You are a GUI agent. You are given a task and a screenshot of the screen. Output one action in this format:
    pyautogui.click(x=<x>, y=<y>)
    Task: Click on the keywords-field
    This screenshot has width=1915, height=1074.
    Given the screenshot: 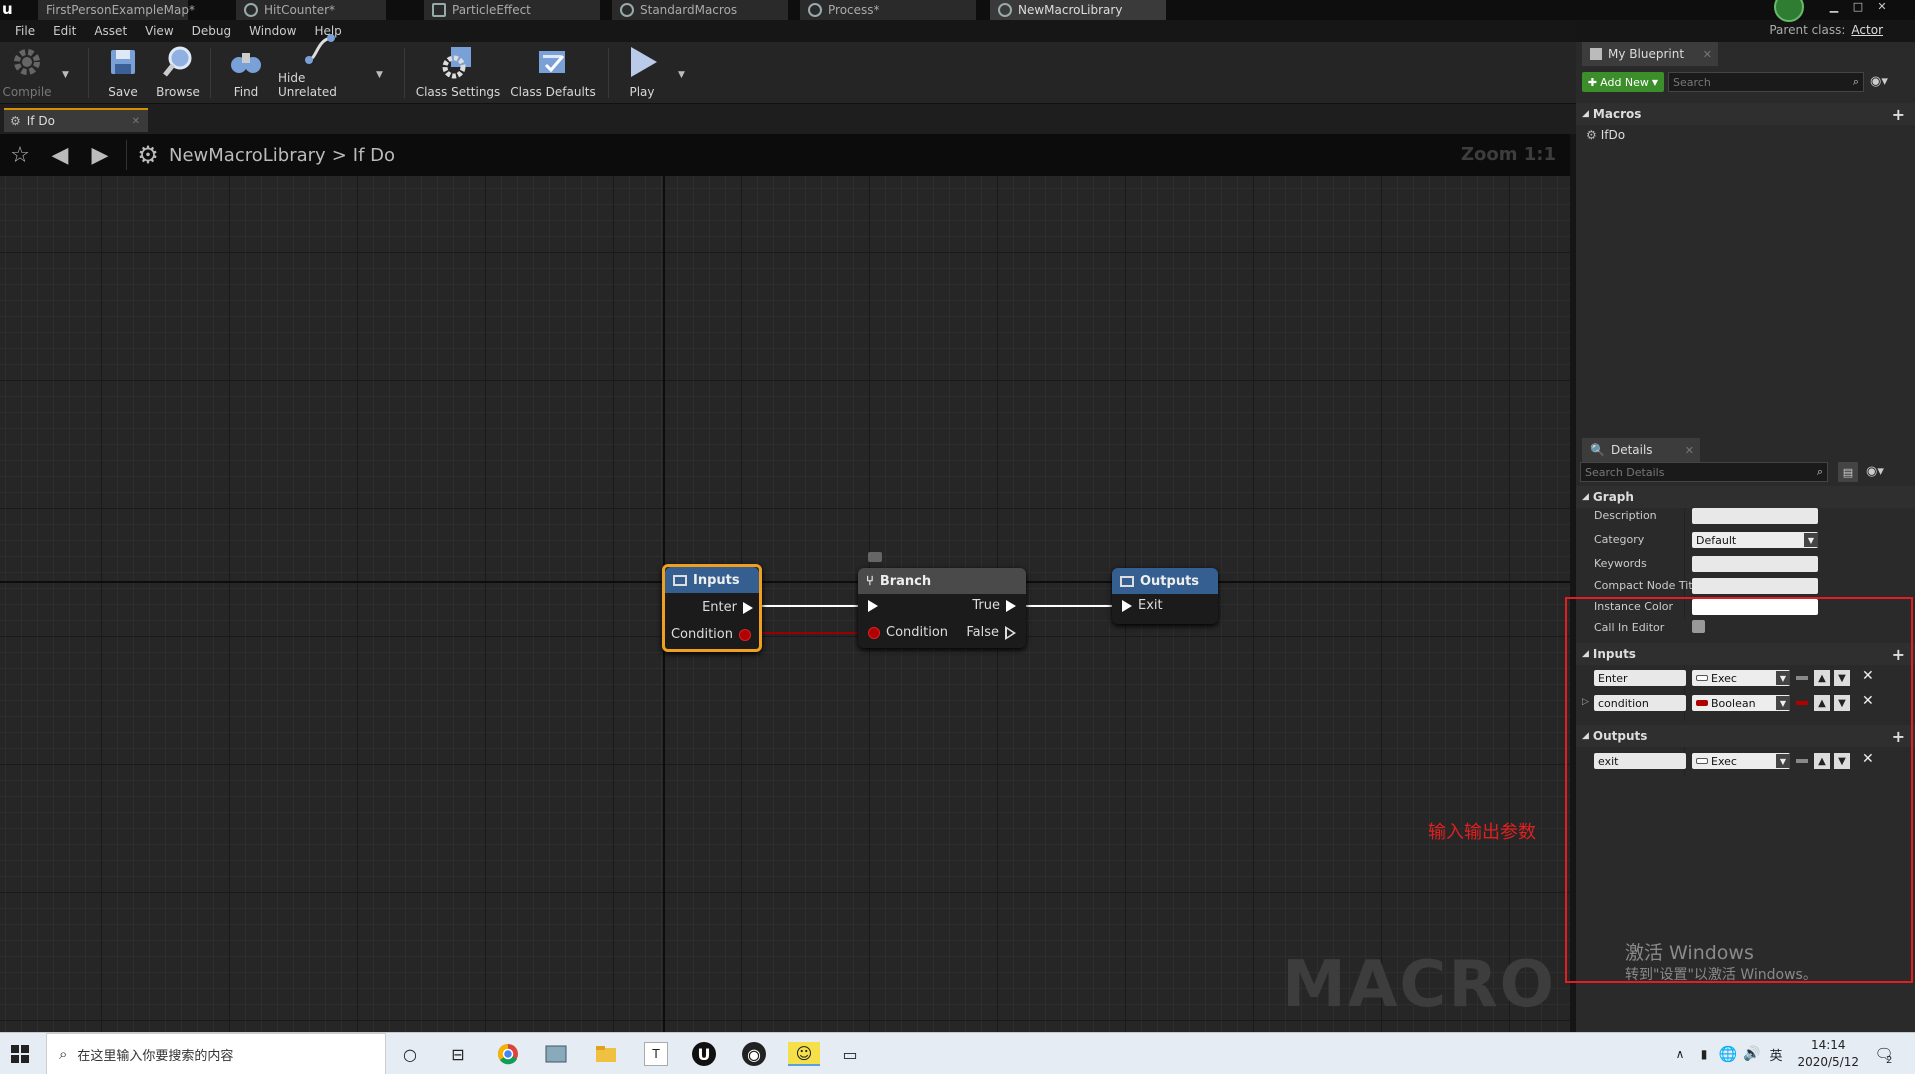 What is the action you would take?
    pyautogui.click(x=1755, y=564)
    